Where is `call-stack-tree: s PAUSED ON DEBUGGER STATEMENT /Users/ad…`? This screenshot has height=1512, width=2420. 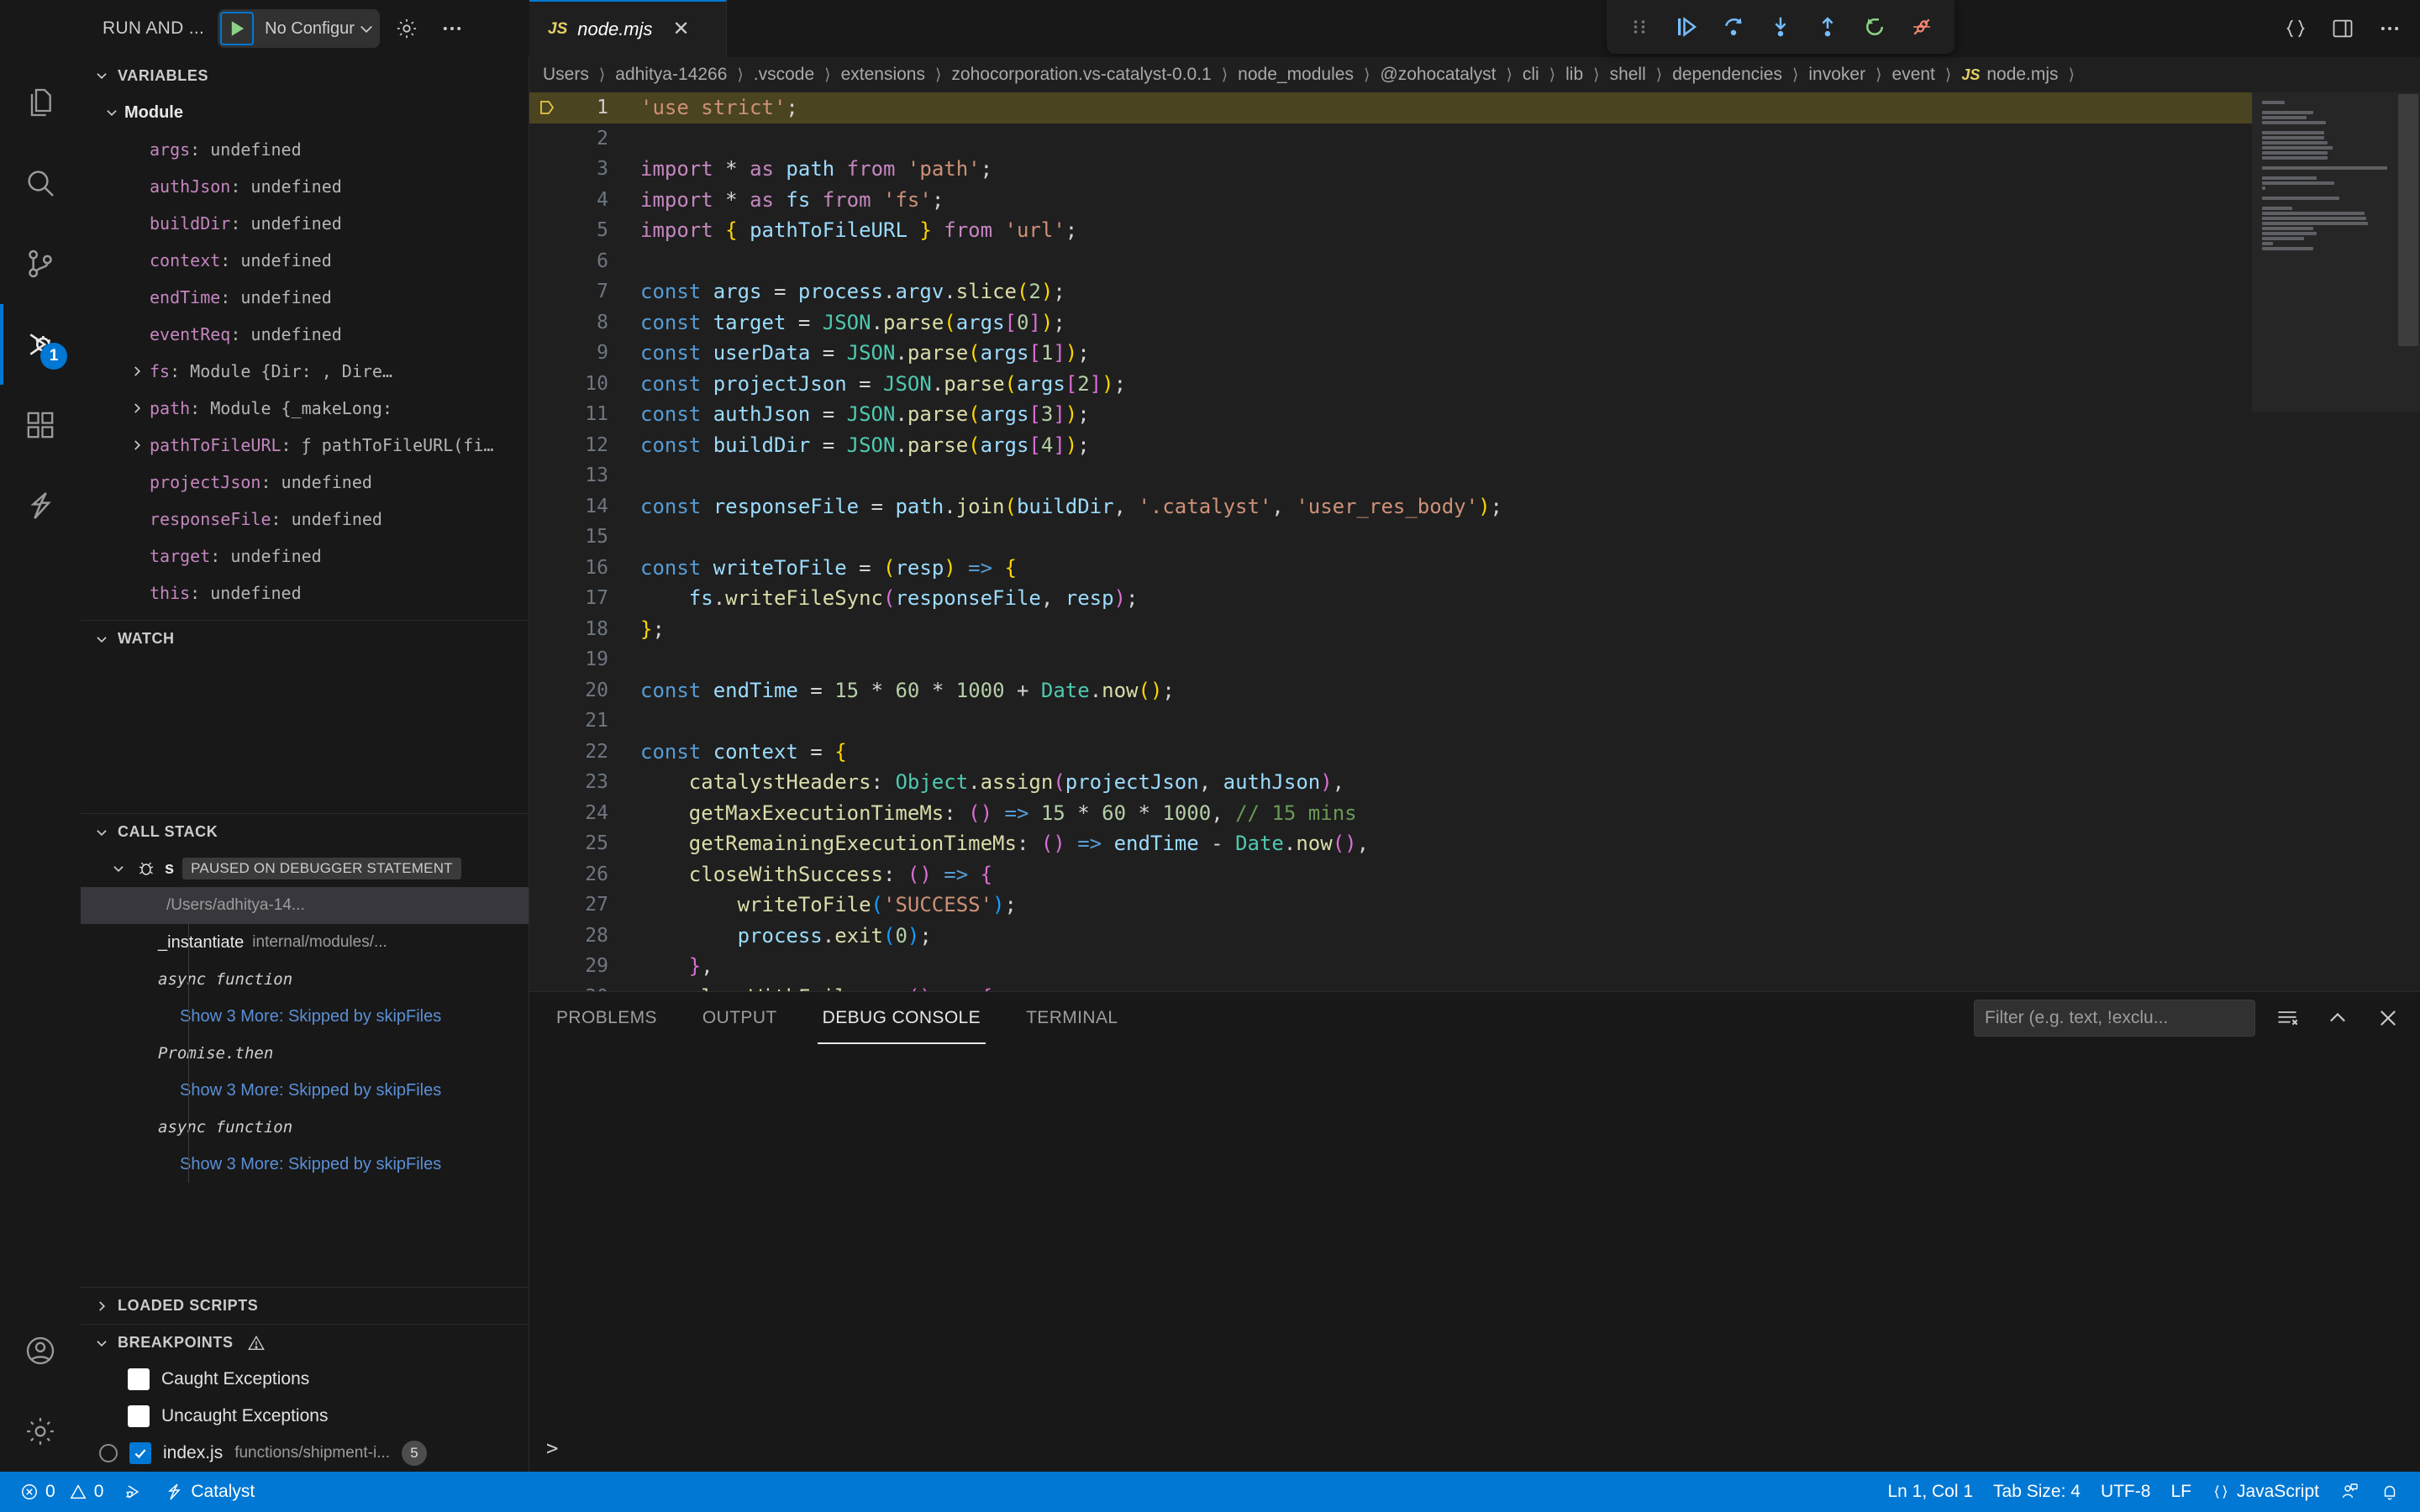 call-stack-tree: s PAUSED ON DEBUGGER STATEMENT /Users/ad… is located at coordinates (305, 1068).